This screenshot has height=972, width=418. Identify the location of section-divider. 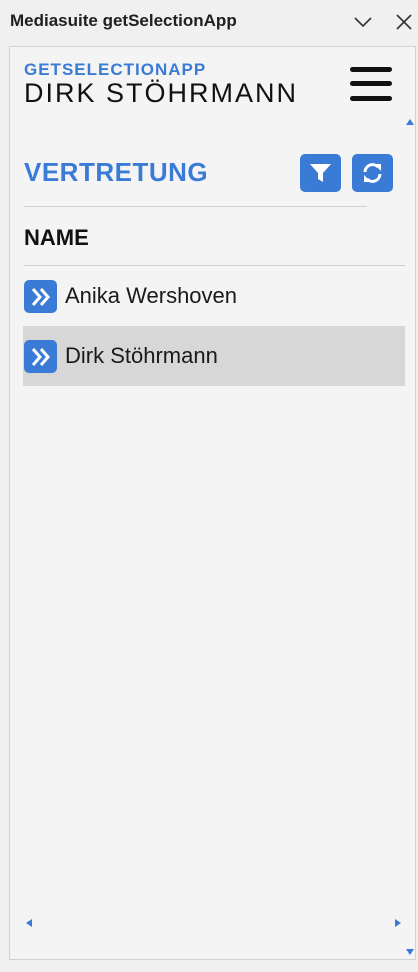
(195, 206).